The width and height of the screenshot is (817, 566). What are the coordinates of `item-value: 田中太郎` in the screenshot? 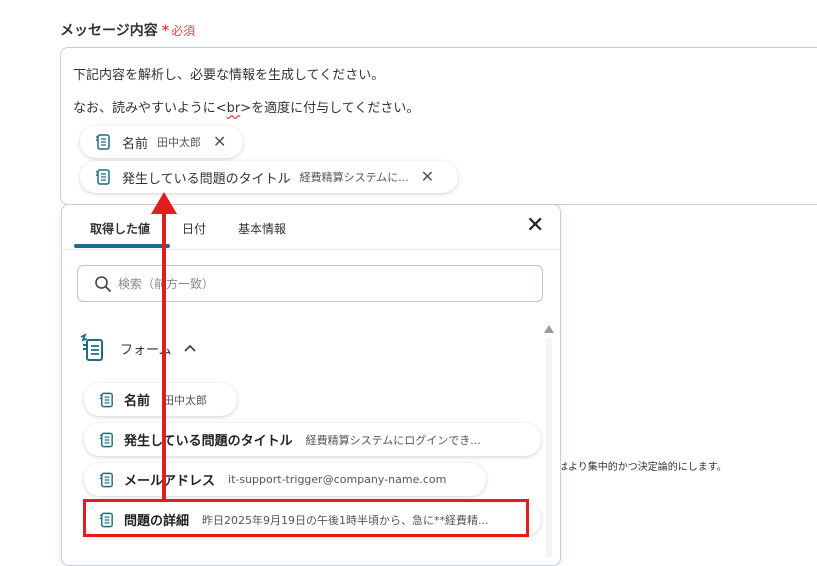 It's located at (185, 400).